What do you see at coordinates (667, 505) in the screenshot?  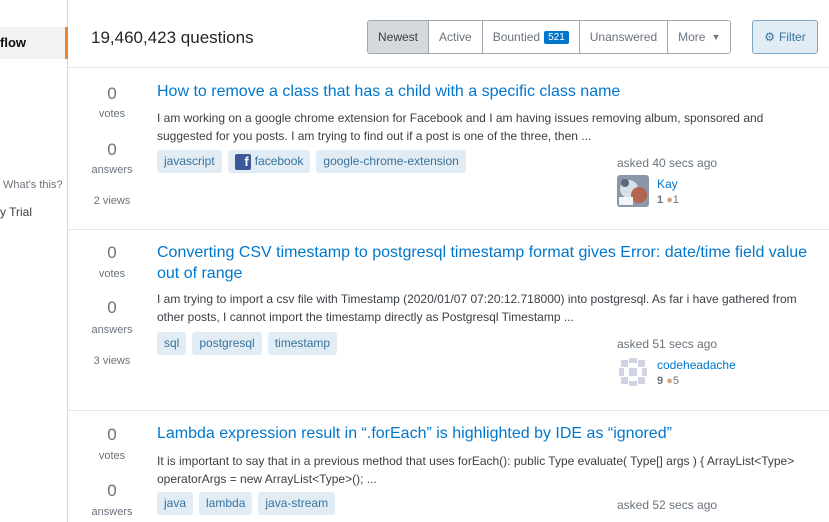 I see `asked-time: asked 52 secs ago` at bounding box center [667, 505].